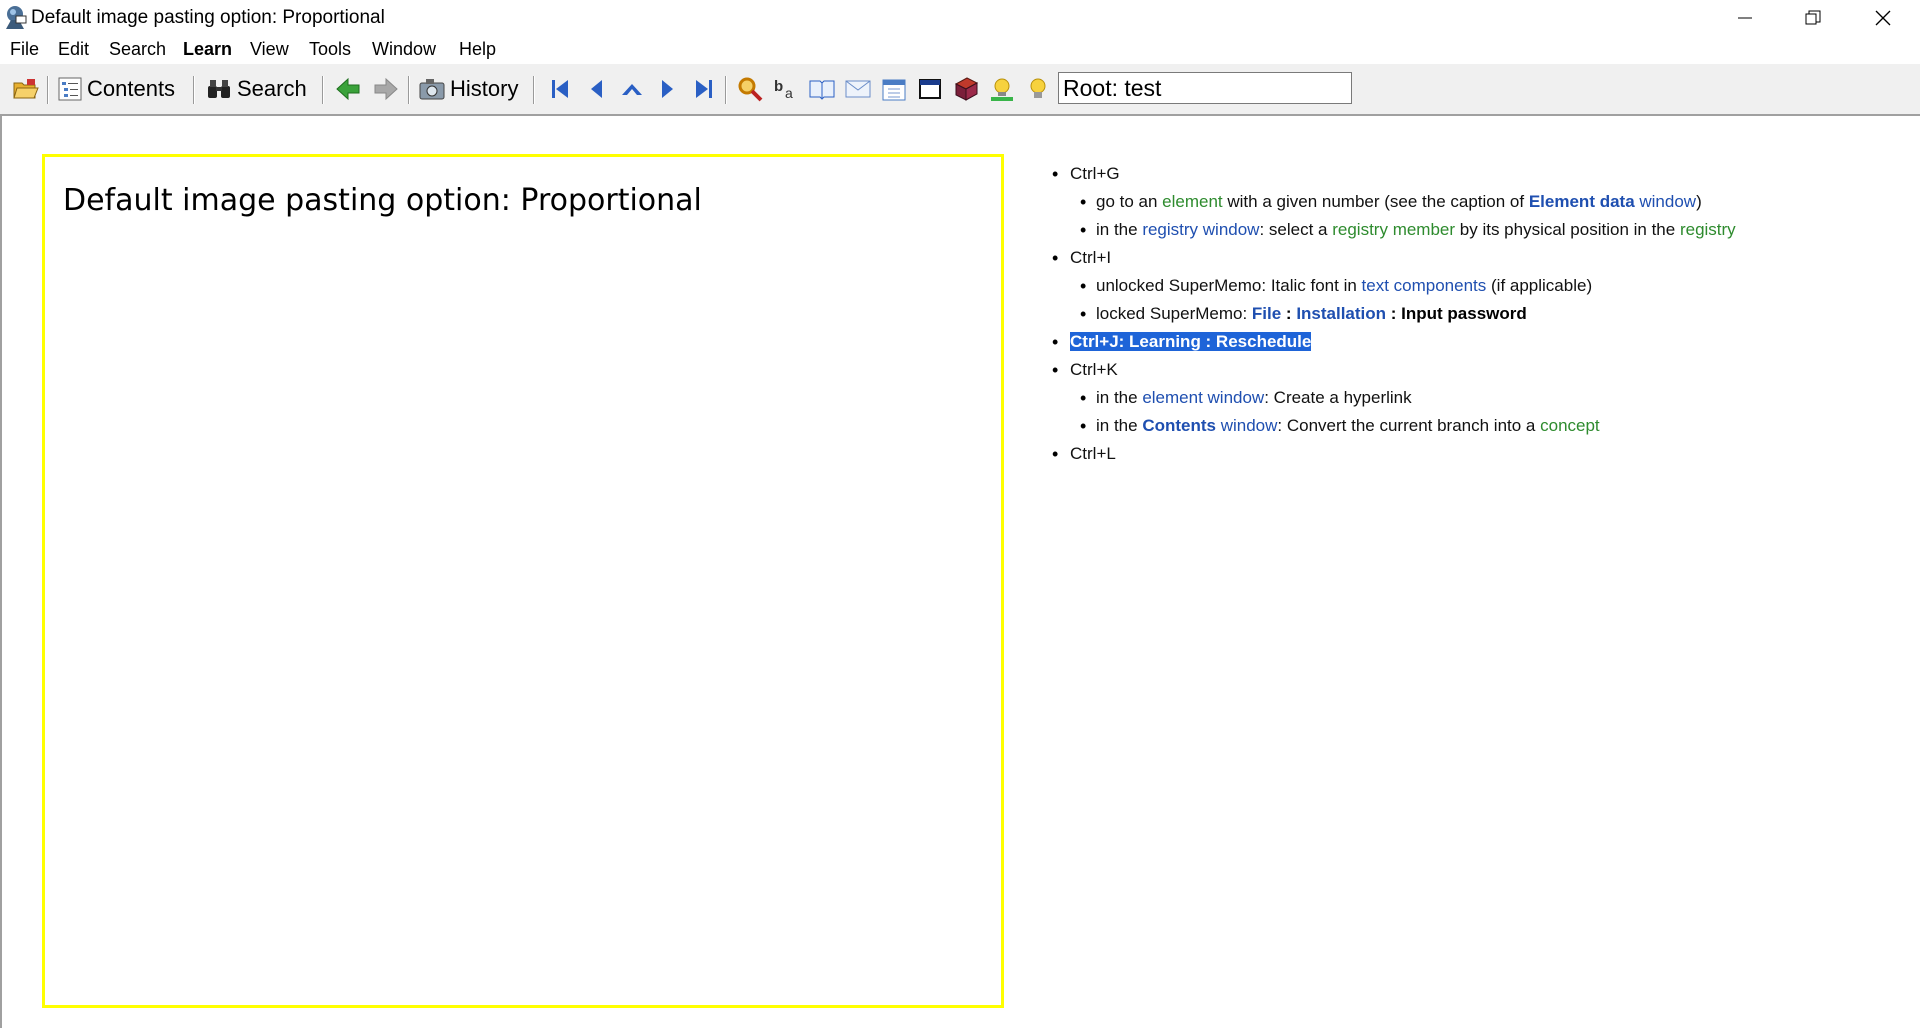 The height and width of the screenshot is (1028, 1920). Describe the element at coordinates (1091, 257) in the screenshot. I see `shortcut-key: Ctrl+I` at that location.